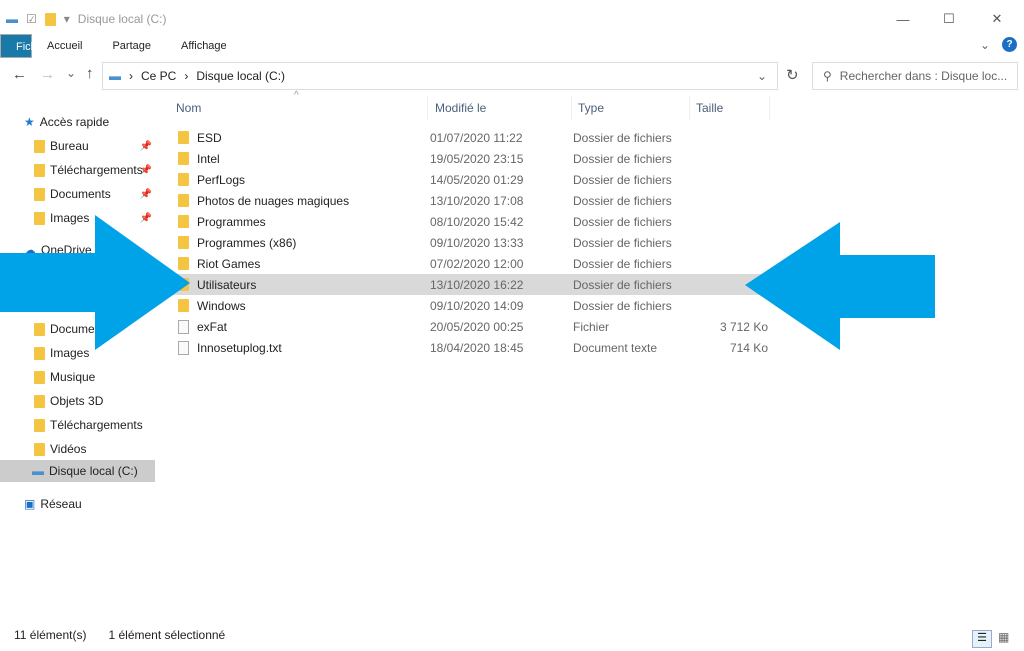 This screenshot has height=651, width=1024. Describe the element at coordinates (204, 46) in the screenshot. I see `tab-affichage: Affichage` at that location.